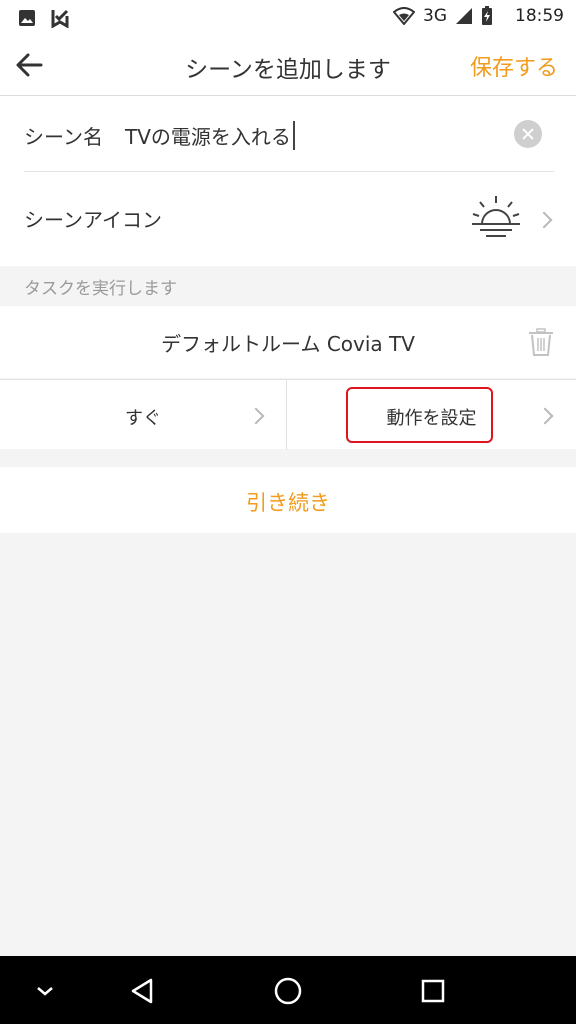 The height and width of the screenshot is (1024, 576). I want to click on timing-selector: すぐ, so click(143, 415).